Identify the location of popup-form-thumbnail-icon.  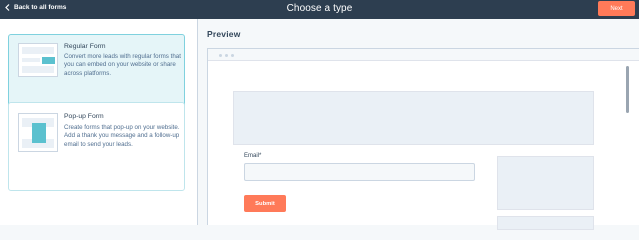
(38, 132).